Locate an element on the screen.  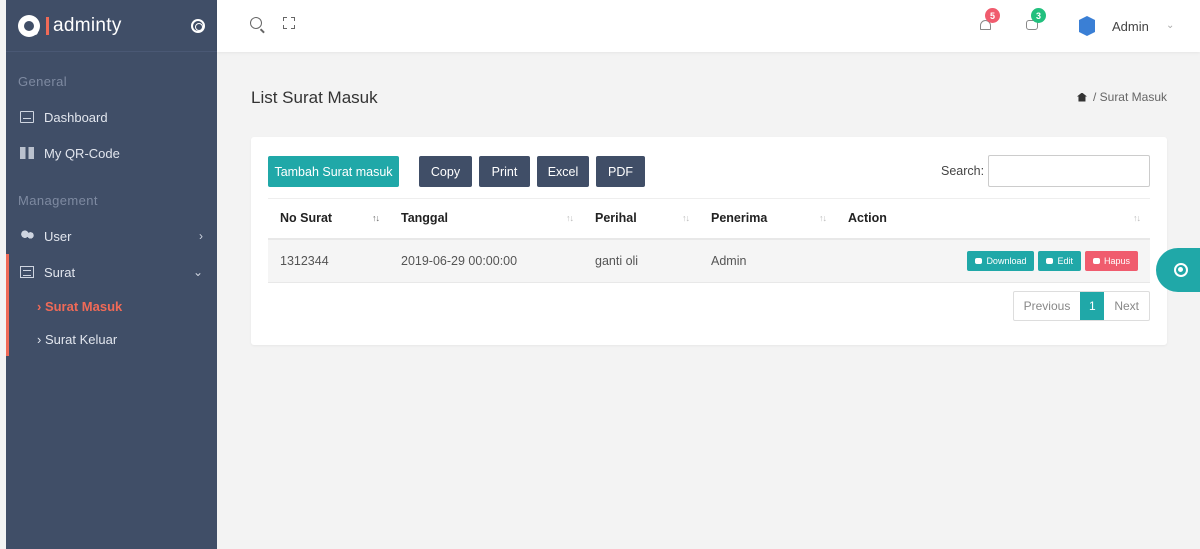
qr-code-icon is located at coordinates (27, 153).